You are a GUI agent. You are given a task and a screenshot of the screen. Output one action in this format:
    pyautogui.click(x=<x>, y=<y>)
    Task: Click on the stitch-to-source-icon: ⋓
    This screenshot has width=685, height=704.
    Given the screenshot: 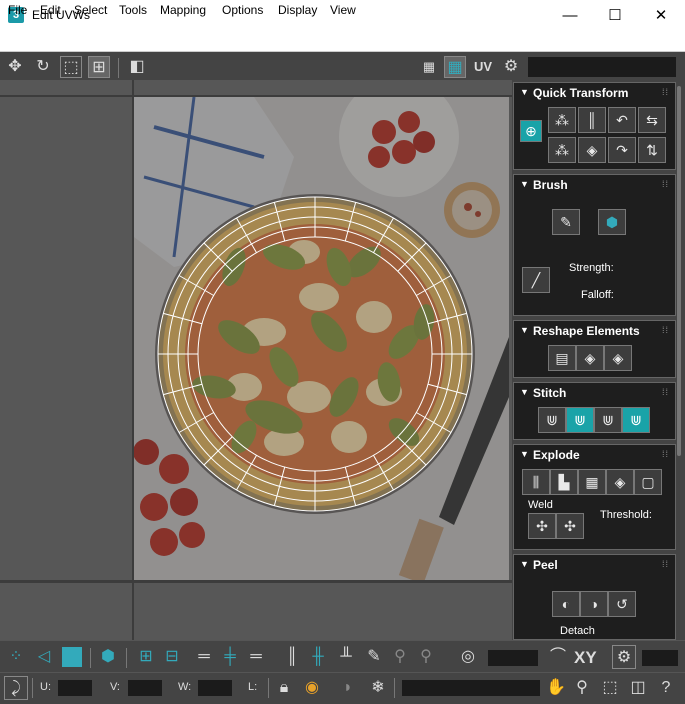 What is the action you would take?
    pyautogui.click(x=636, y=420)
    